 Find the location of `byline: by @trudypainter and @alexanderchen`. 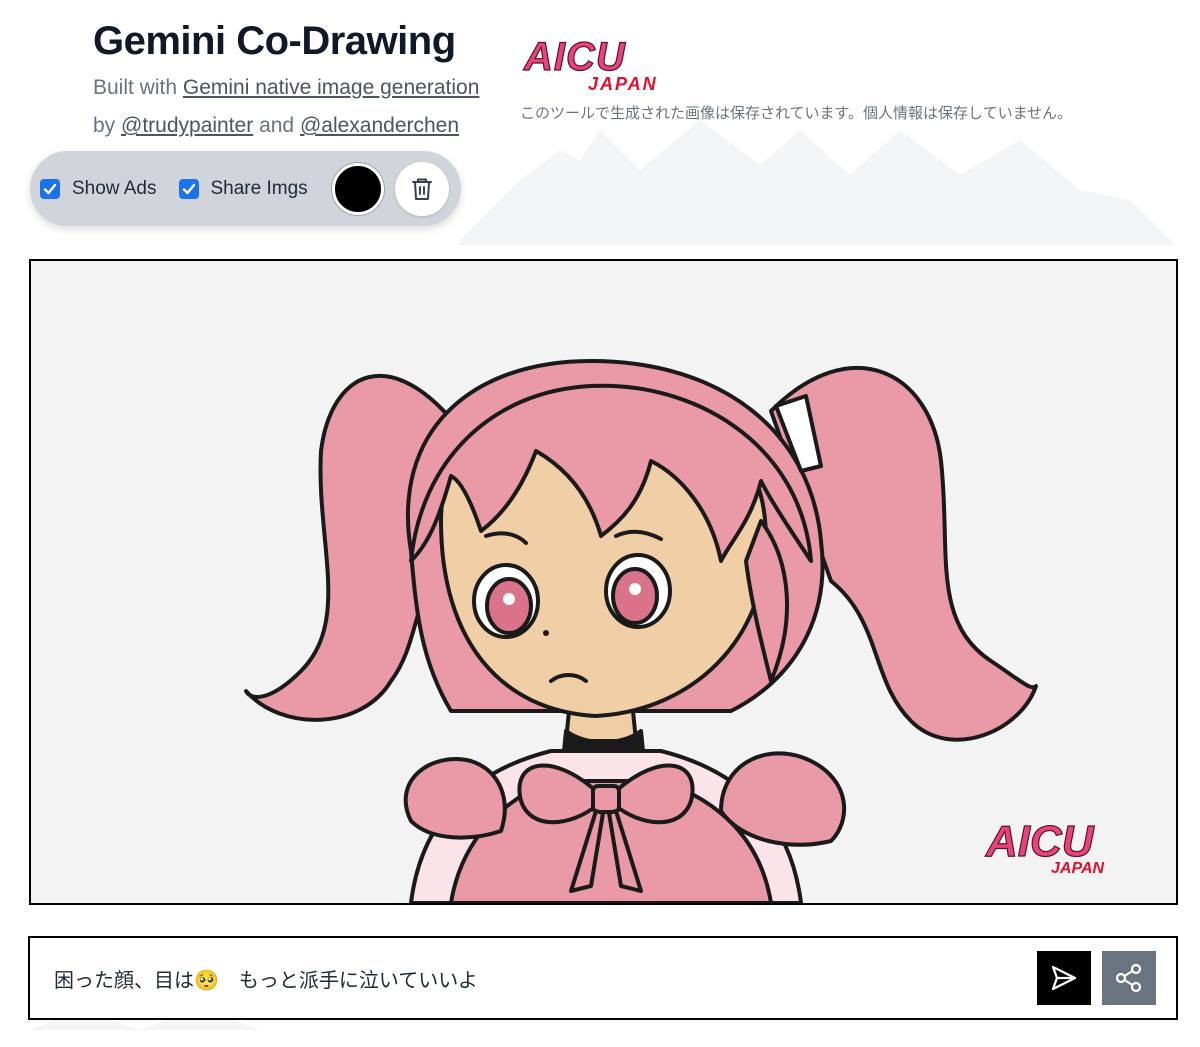

byline: by @trudypainter and @alexanderchen is located at coordinates (286, 126).